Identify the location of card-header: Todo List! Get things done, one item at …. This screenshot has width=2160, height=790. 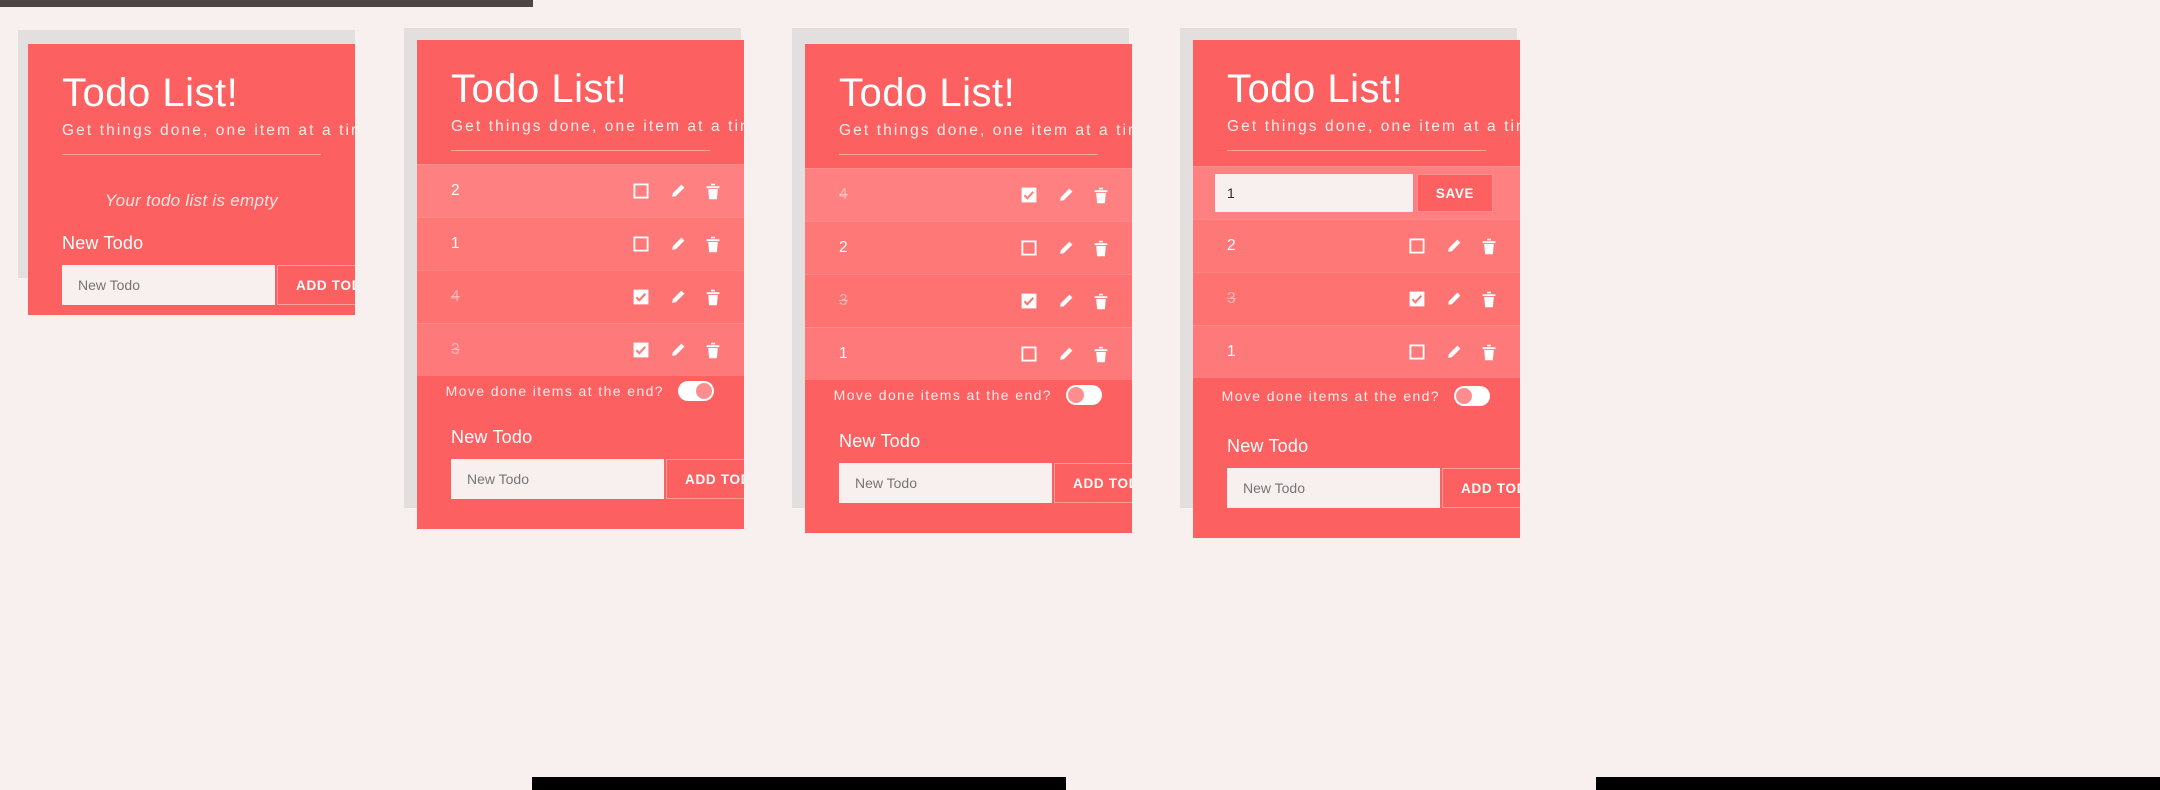
(191, 99).